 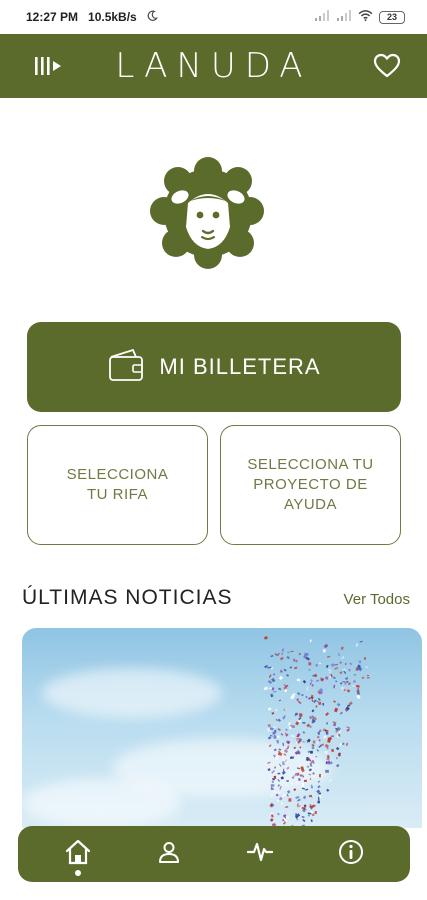 What do you see at coordinates (48, 66) in the screenshot?
I see `music-playlist-icon` at bounding box center [48, 66].